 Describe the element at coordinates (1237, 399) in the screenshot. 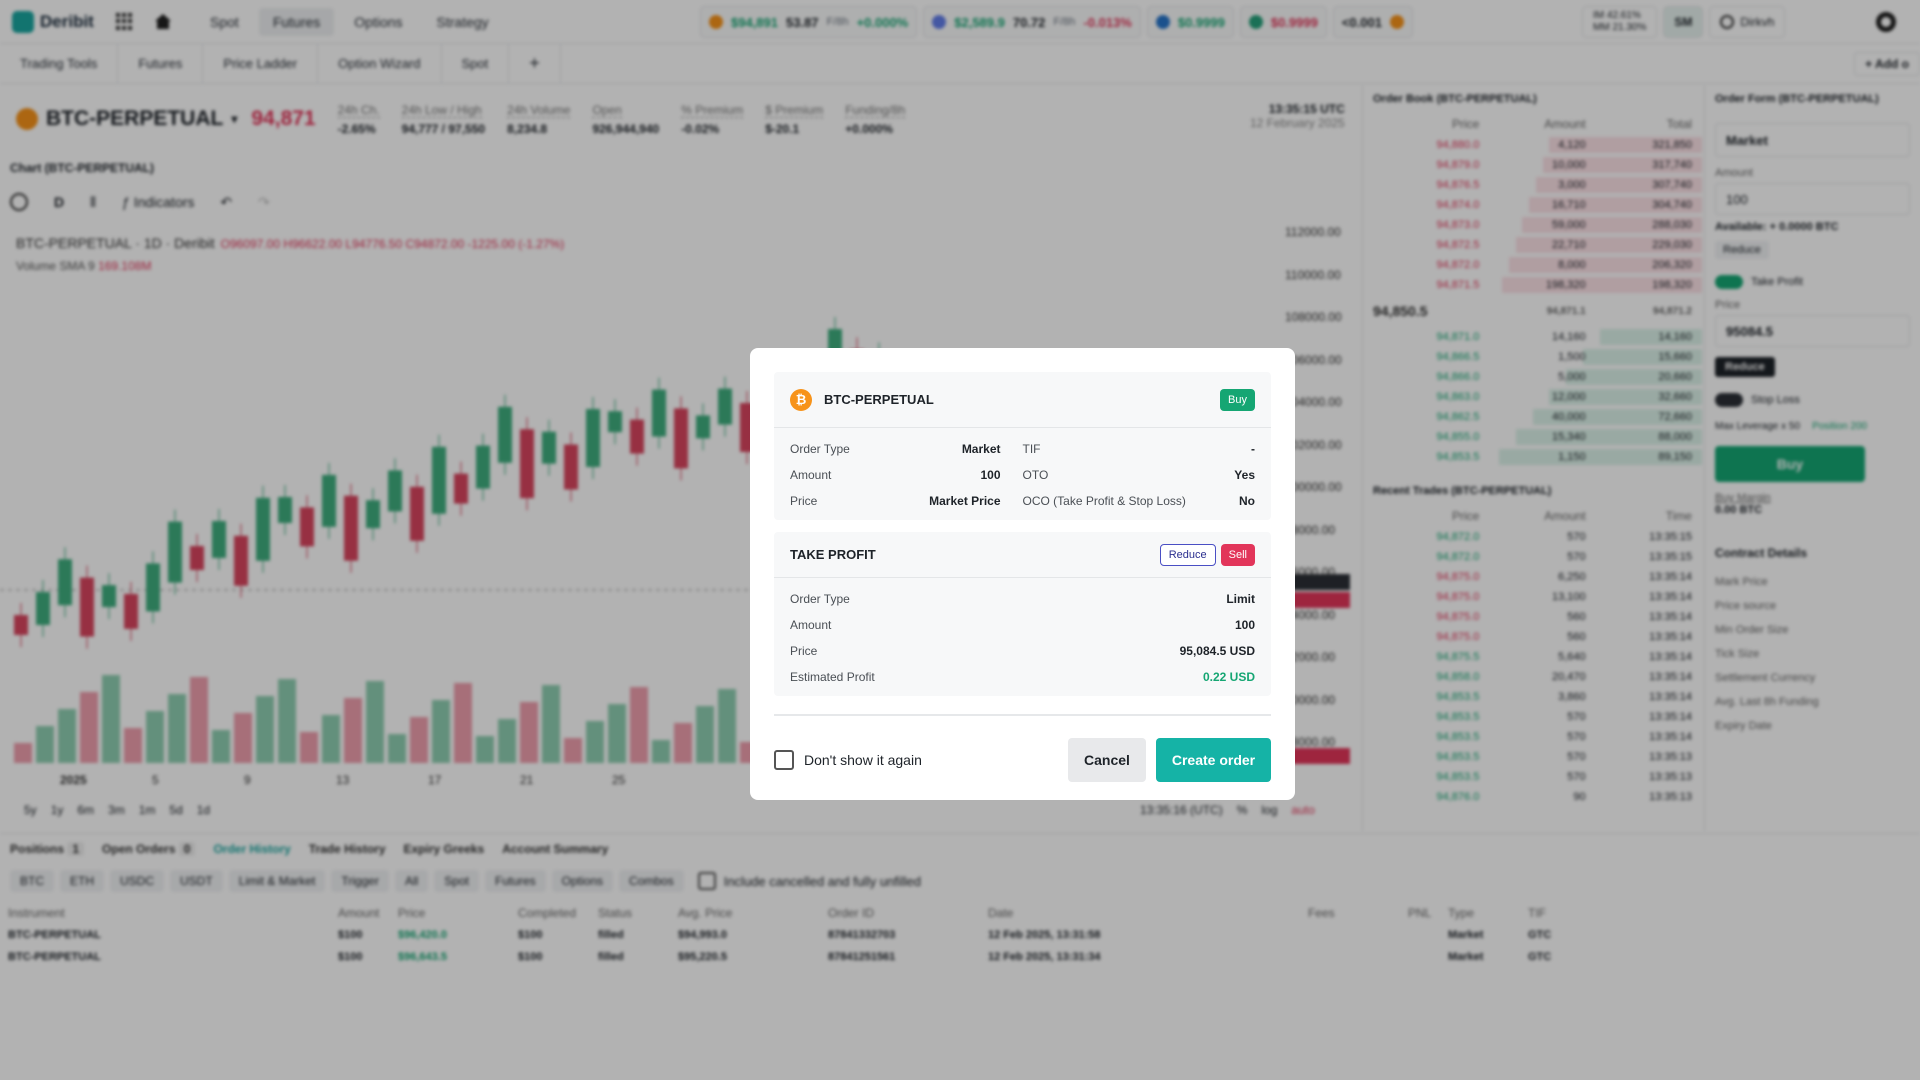

I see `side-badge-buy: Buy` at that location.